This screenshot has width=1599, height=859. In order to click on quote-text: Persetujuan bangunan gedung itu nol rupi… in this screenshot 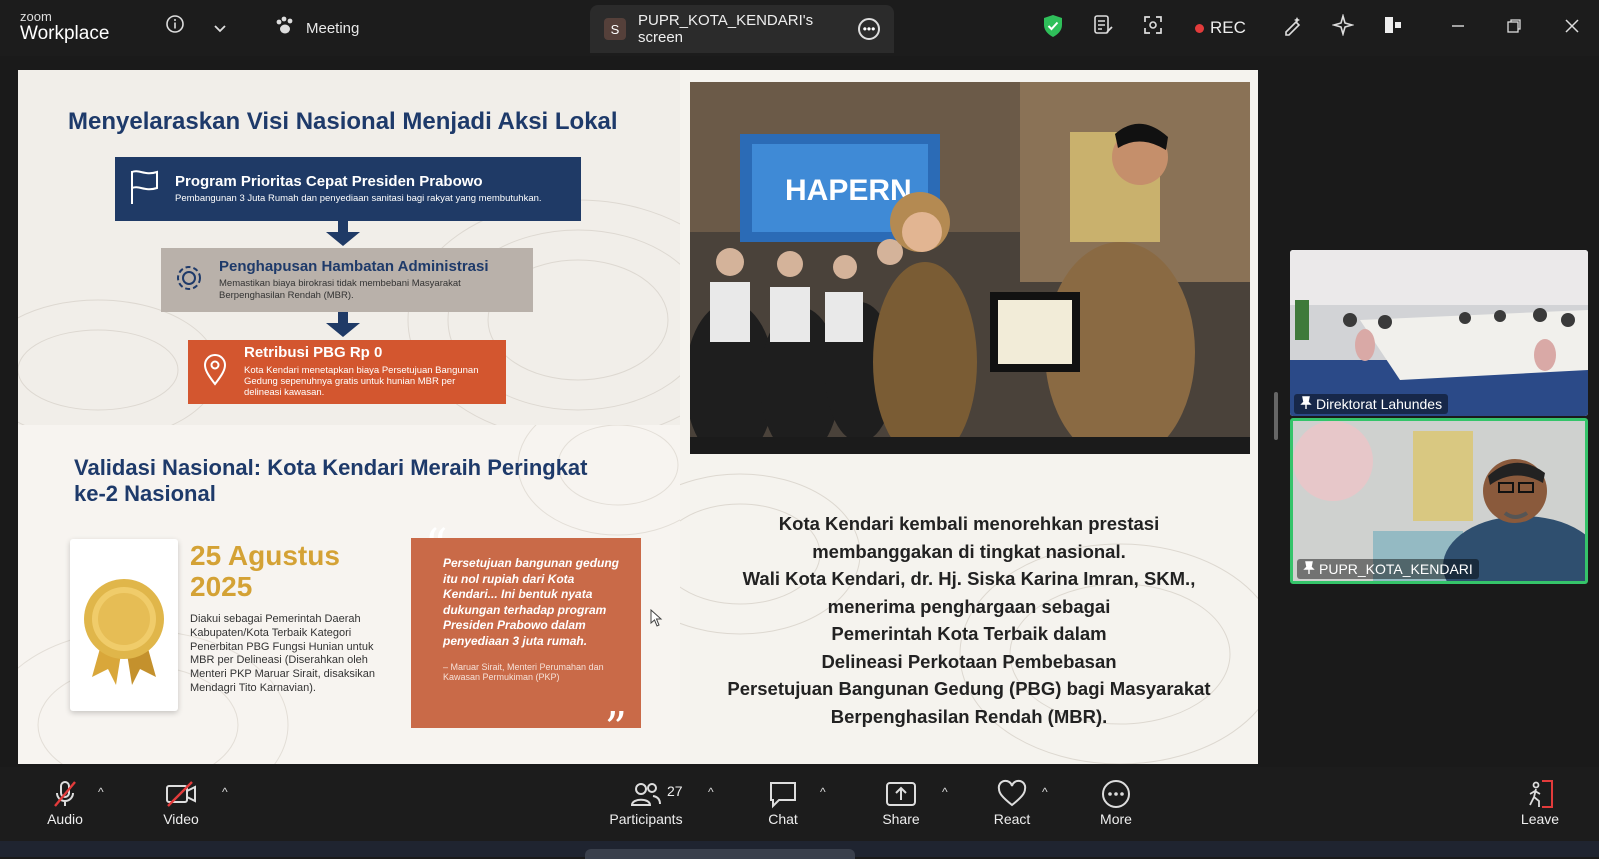, I will do `click(531, 602)`.